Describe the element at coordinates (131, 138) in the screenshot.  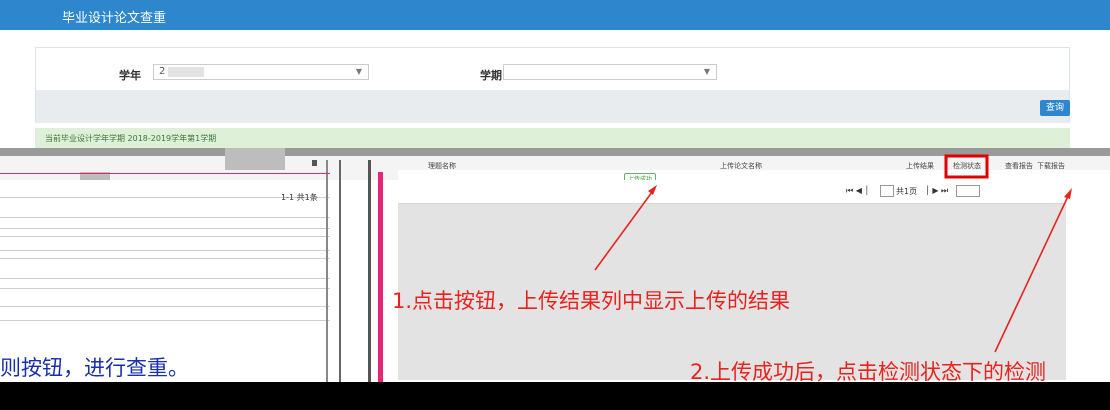
I see `info-text: 当前毕业设计学年学期 2018-2019学年第1学期` at that location.